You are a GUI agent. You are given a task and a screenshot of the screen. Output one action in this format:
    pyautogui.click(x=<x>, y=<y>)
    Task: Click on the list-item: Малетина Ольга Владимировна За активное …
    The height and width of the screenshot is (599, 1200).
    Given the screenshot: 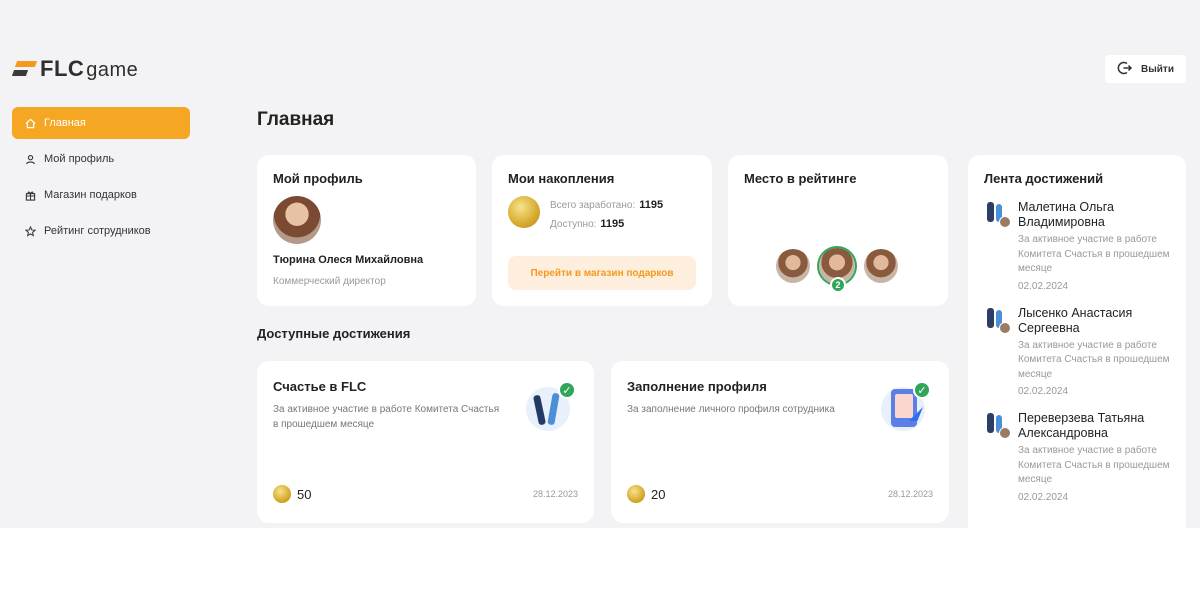 What is the action you would take?
    pyautogui.click(x=1077, y=246)
    